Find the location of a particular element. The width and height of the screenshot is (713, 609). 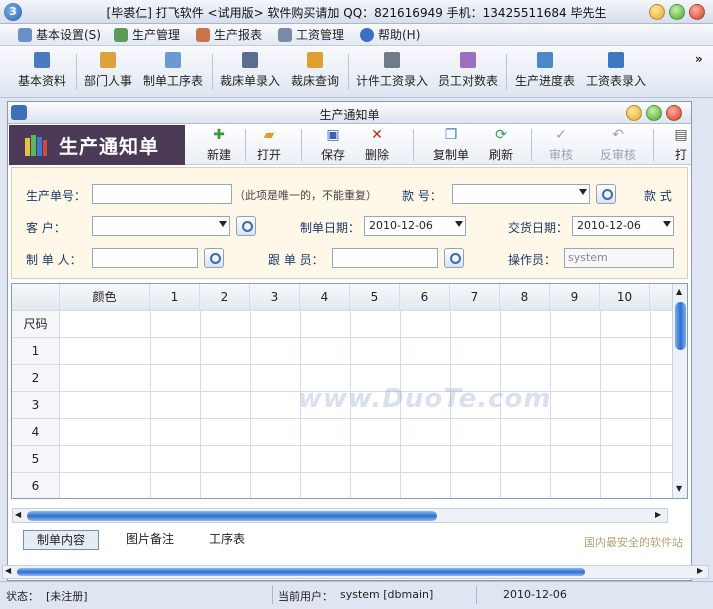

delete-button: ✕ 删除 is located at coordinates (377, 145).